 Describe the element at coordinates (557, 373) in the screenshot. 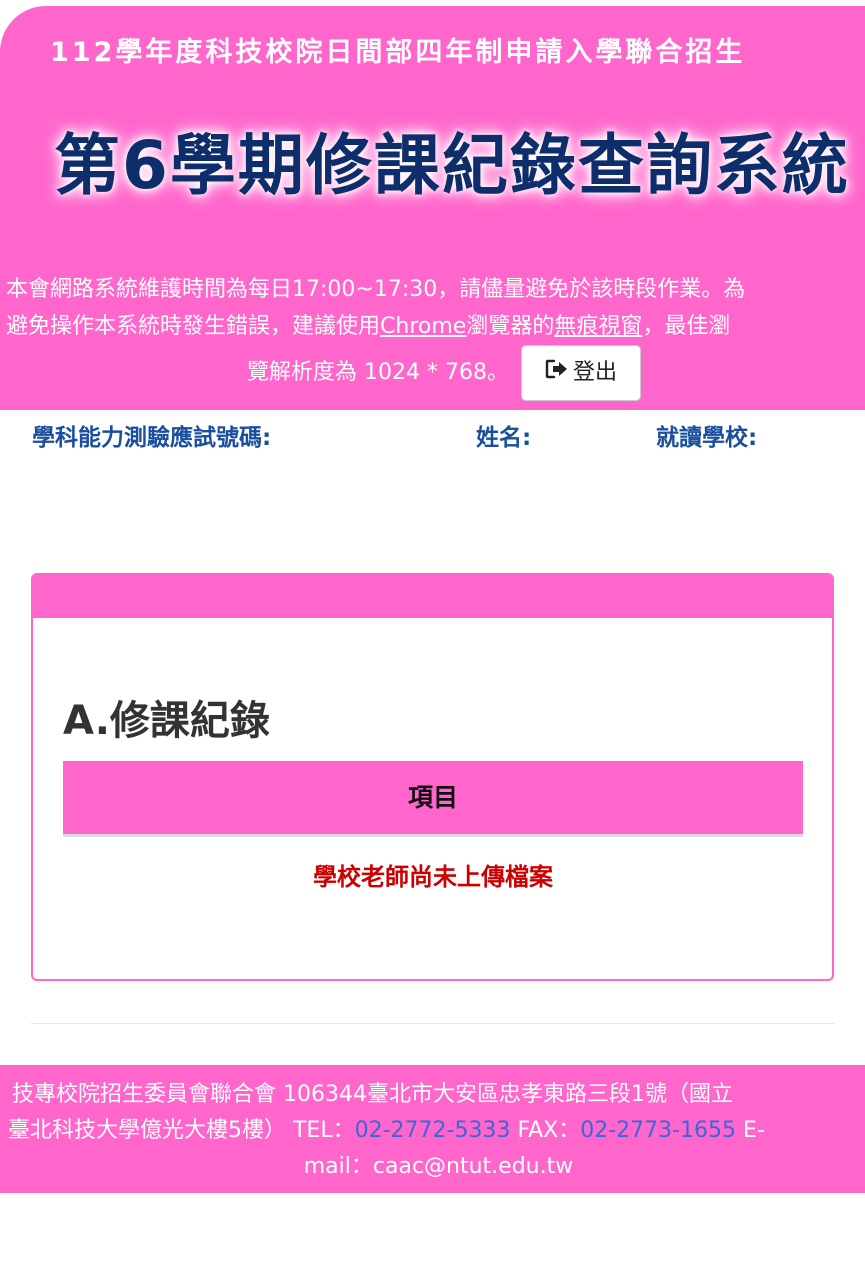

I see `logout-icon` at that location.